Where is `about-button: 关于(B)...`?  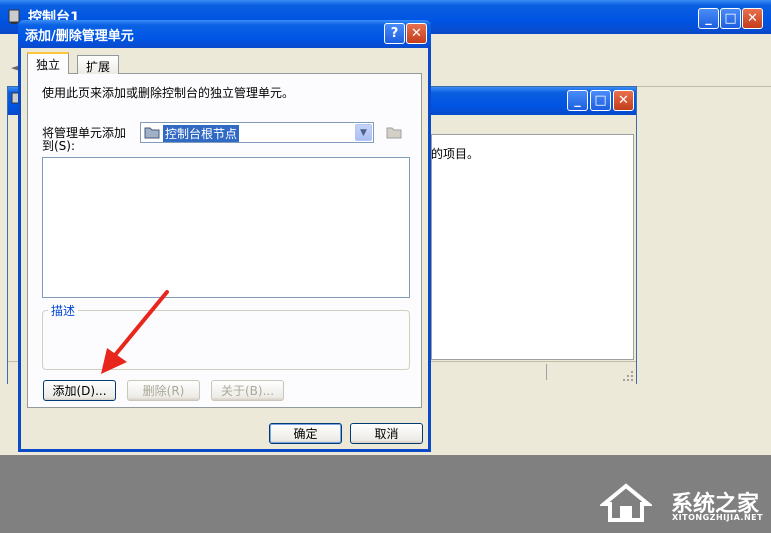
about-button: 关于(B)... is located at coordinates (247, 390).